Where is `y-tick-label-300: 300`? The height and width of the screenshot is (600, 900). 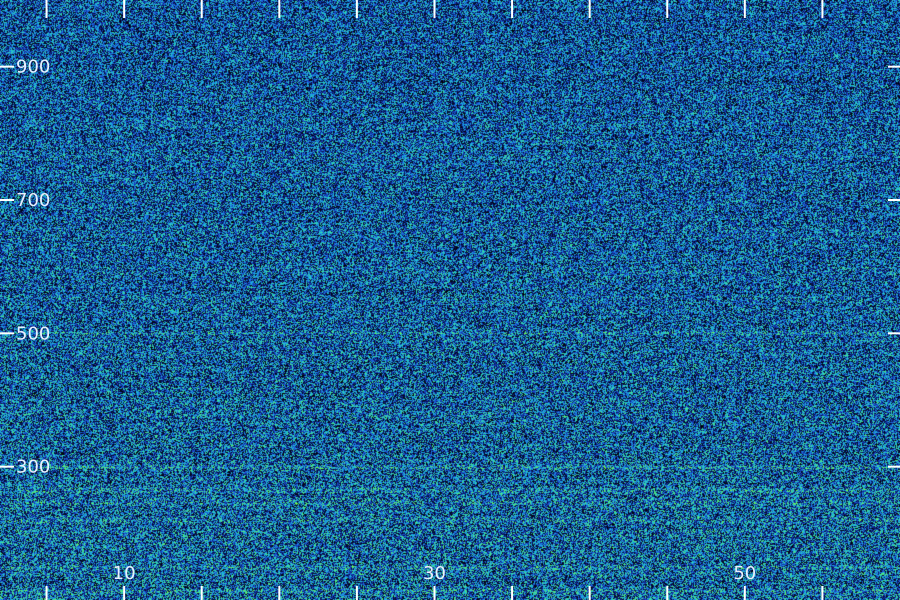
y-tick-label-300: 300 is located at coordinates (33, 467).